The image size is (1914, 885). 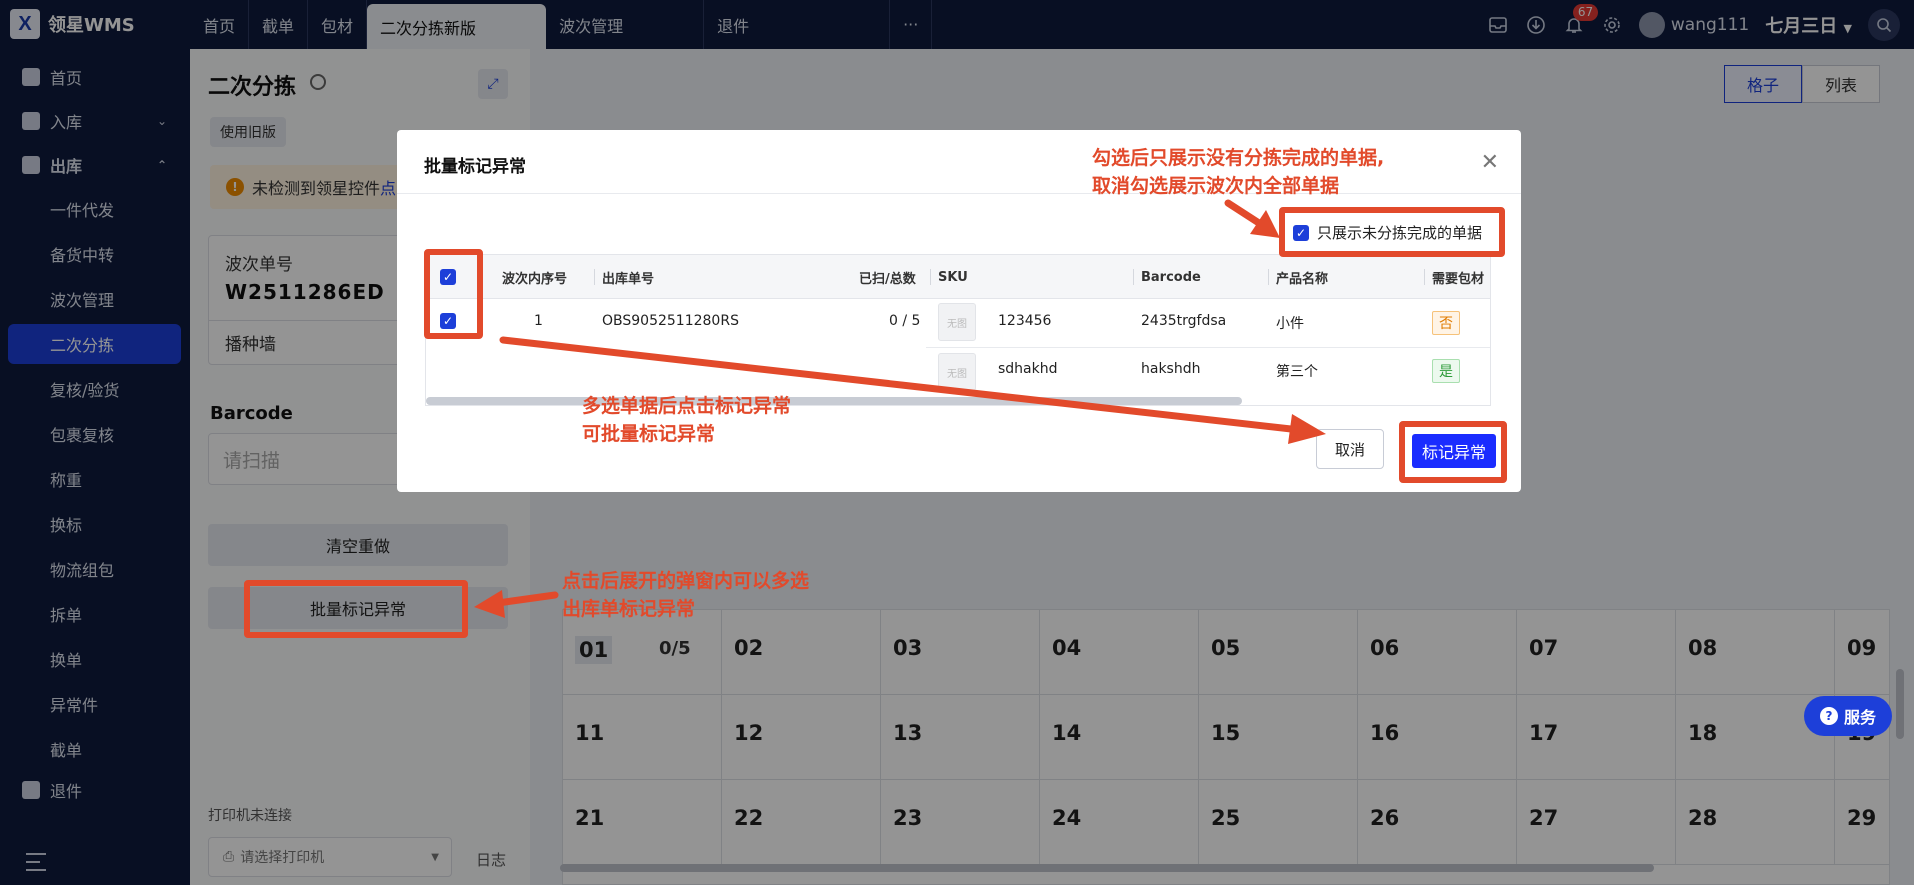 What do you see at coordinates (516, 604) in the screenshot?
I see `annotation-arrow-batch-button` at bounding box center [516, 604].